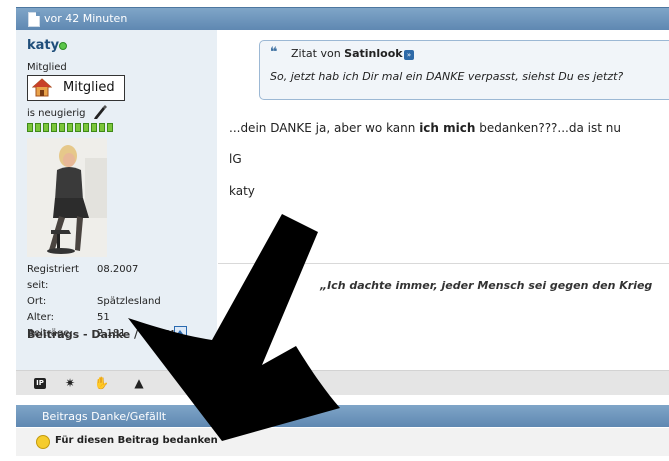 The width and height of the screenshot is (669, 461). I want to click on signature-divider, so click(443, 263).